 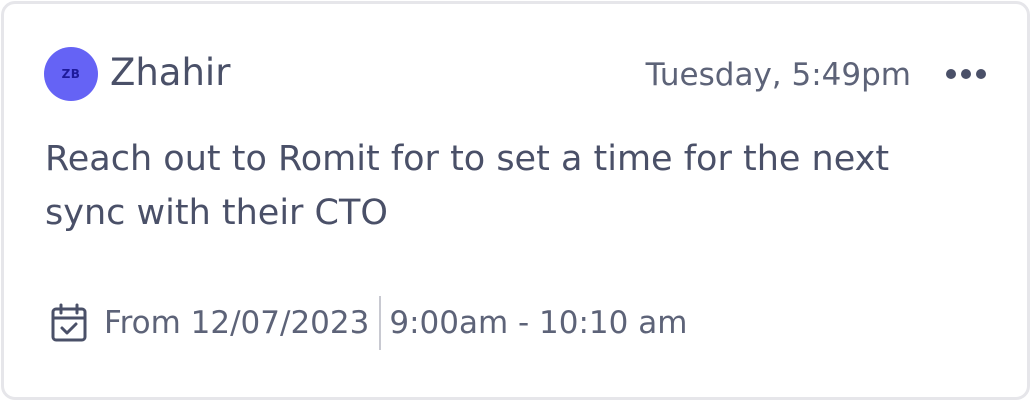 I want to click on schedule-row: From 12/07/2023 9:00am - 10:10 am, so click(x=368, y=323).